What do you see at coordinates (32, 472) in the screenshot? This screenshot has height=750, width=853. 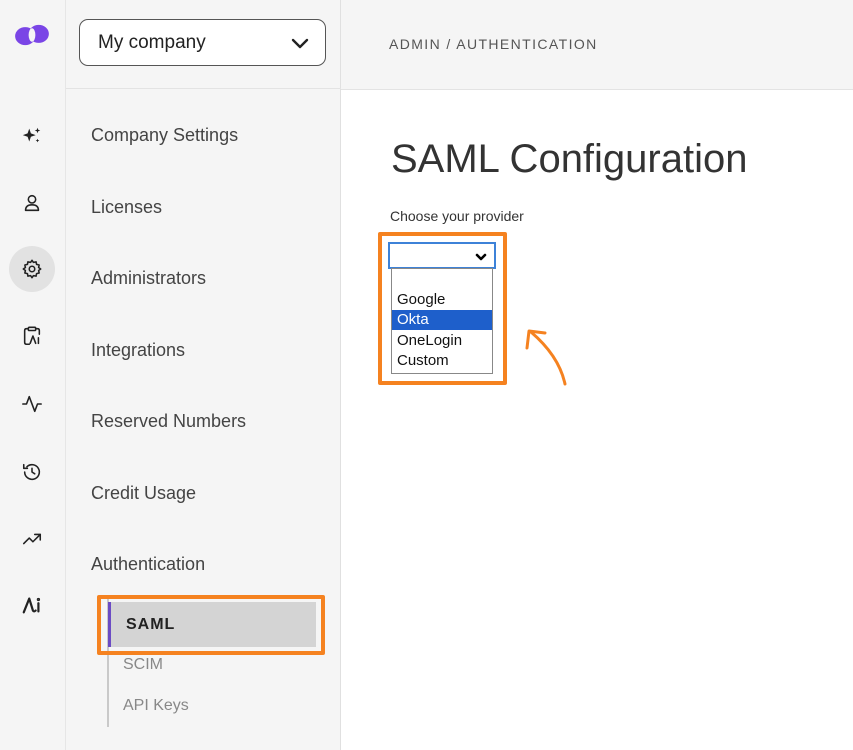 I see `history-icon` at bounding box center [32, 472].